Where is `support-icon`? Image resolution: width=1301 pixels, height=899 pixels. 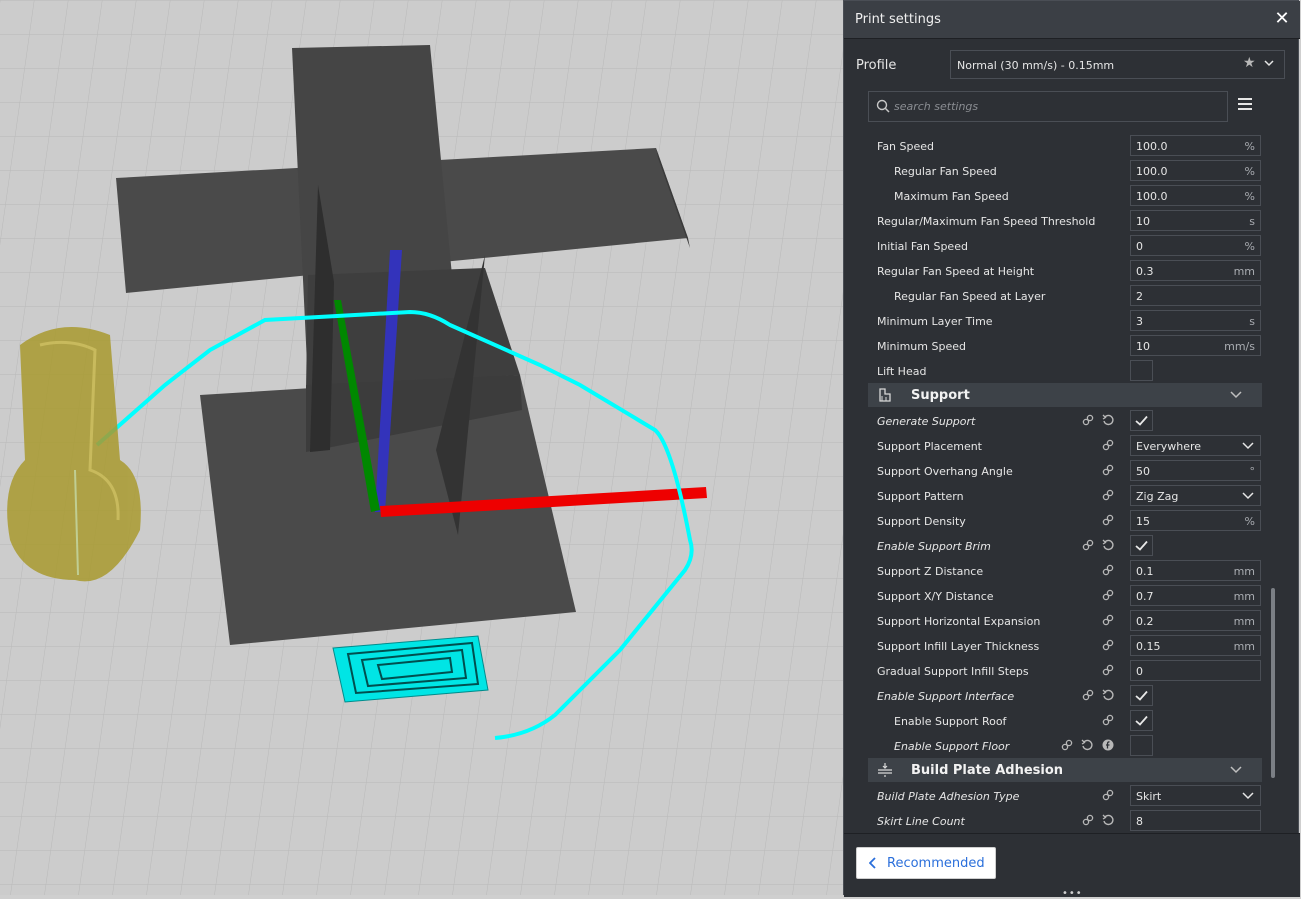 support-icon is located at coordinates (885, 395).